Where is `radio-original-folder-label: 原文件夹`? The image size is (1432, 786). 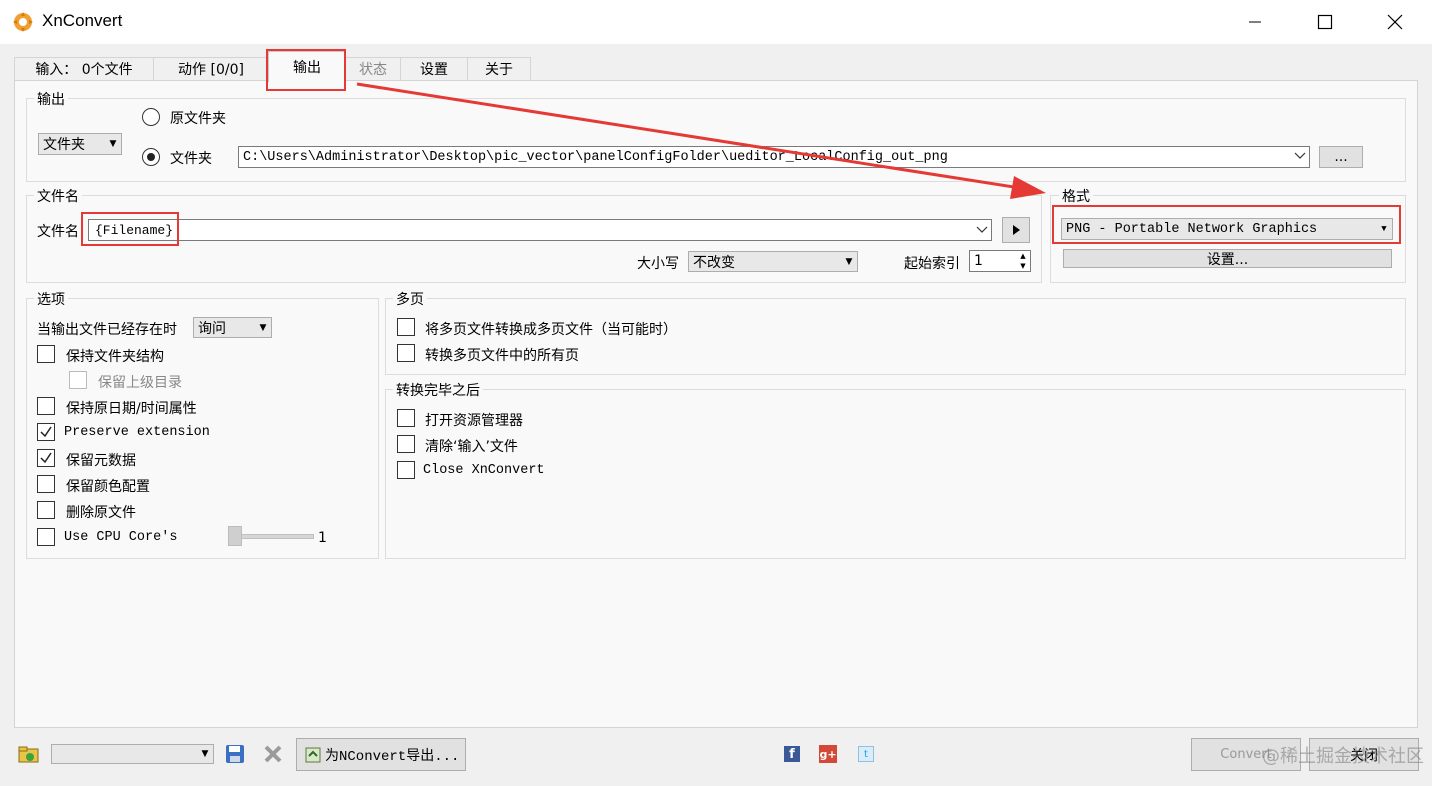
radio-original-folder-label: 原文件夹 is located at coordinates (198, 119).